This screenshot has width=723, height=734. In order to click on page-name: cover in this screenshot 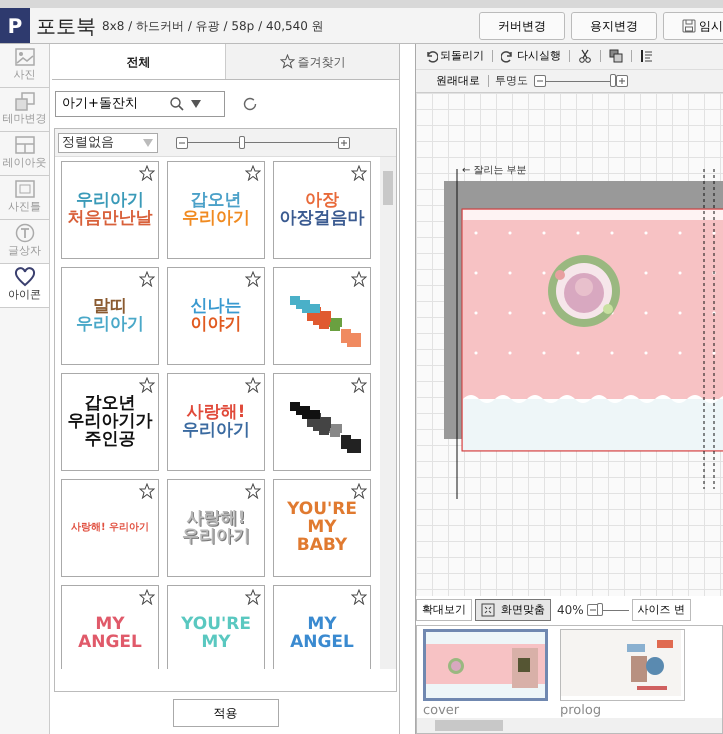, I will do `click(441, 711)`.